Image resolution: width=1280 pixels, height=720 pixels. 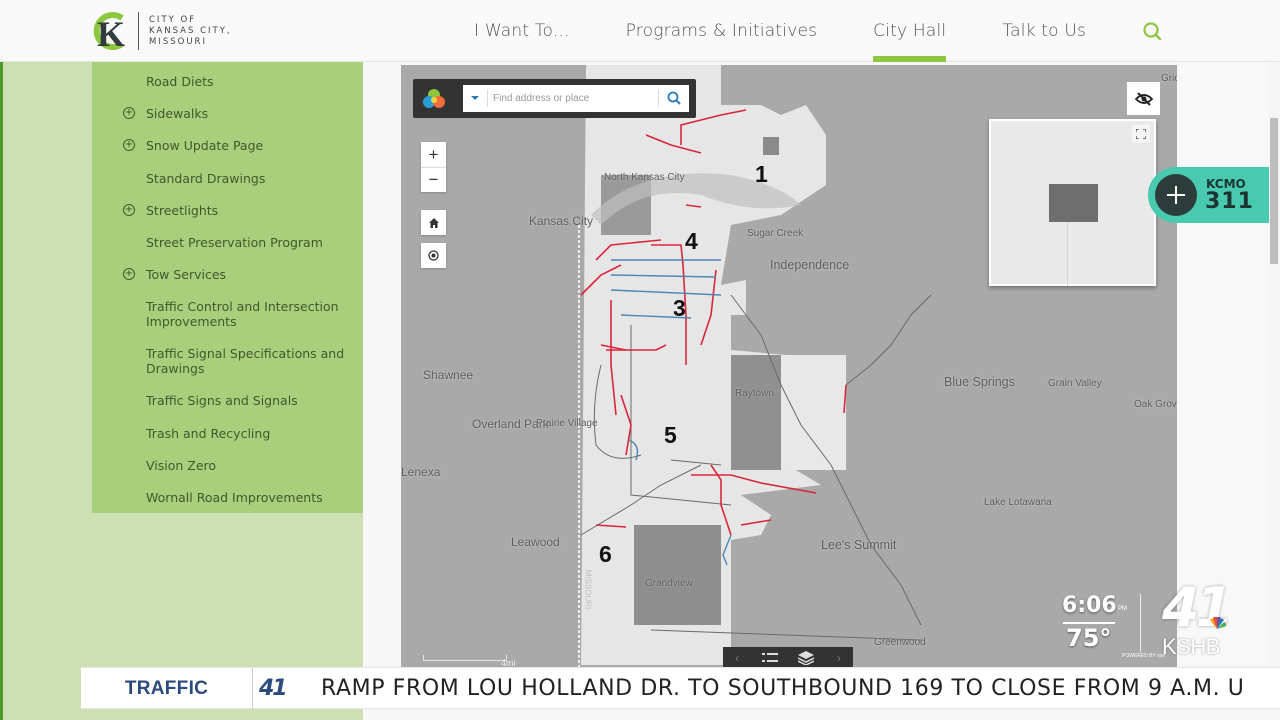 What do you see at coordinates (138, 31) in the screenshot?
I see `logo-divider` at bounding box center [138, 31].